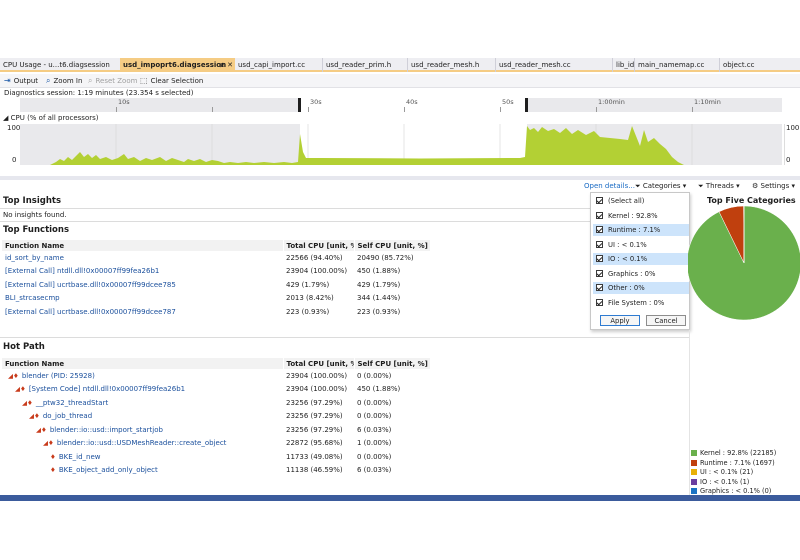 The image size is (800, 560). I want to click on funnel-icon: ⏷, so click(702, 186).